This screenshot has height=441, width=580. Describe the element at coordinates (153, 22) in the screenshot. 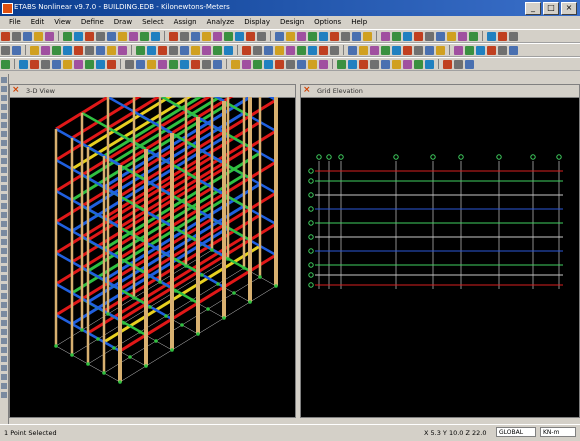

I see `menu-select: Select` at that location.